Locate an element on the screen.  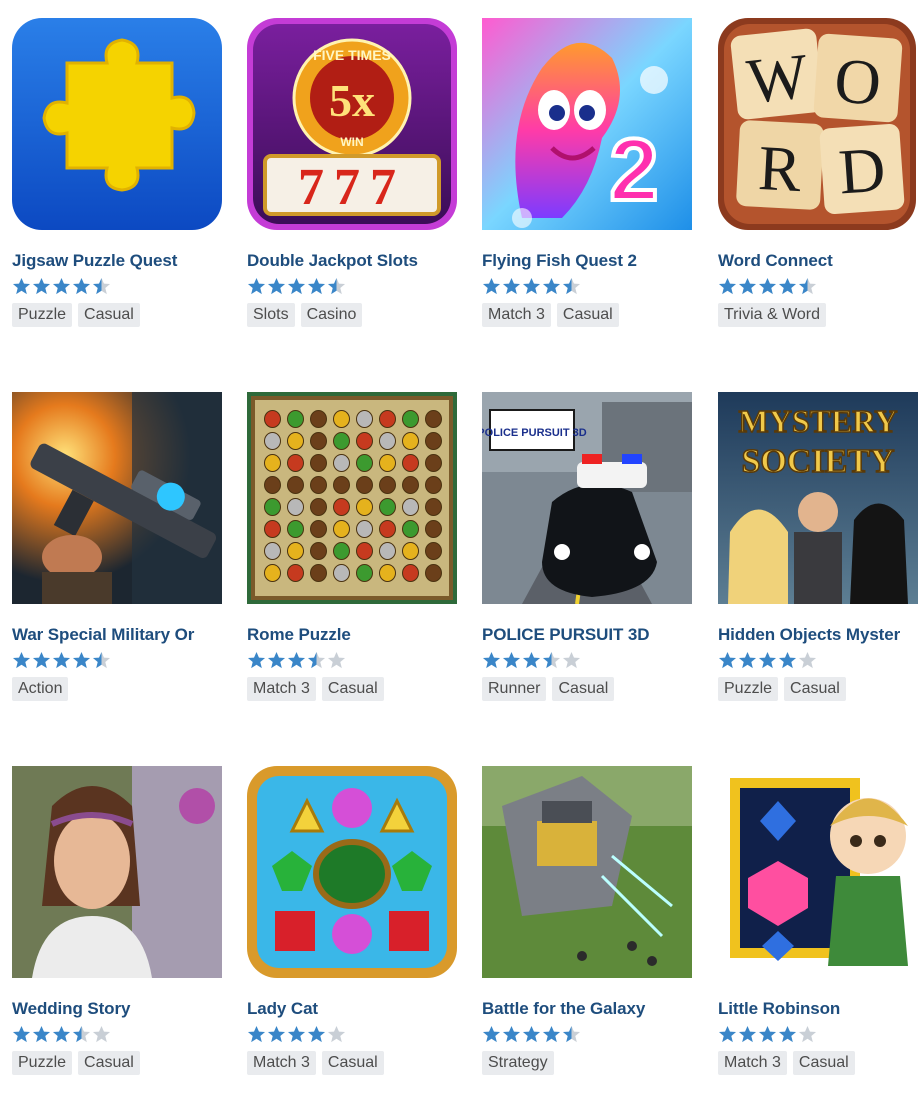
tag-chip: Strategy is located at coordinates (518, 1063).